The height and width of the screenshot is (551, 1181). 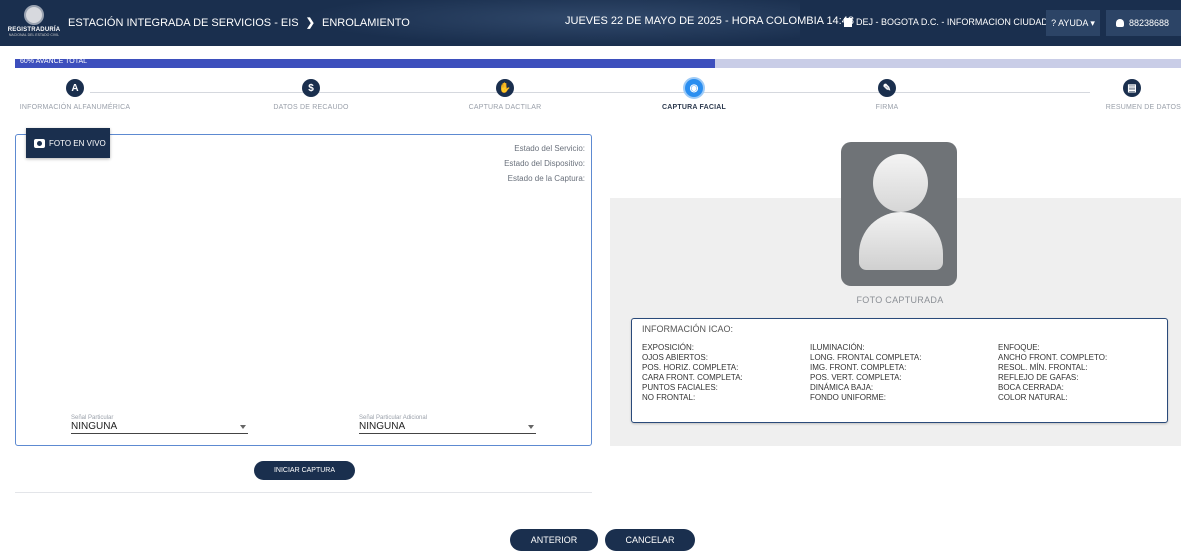 What do you see at coordinates (365, 63) in the screenshot?
I see `progress-fill` at bounding box center [365, 63].